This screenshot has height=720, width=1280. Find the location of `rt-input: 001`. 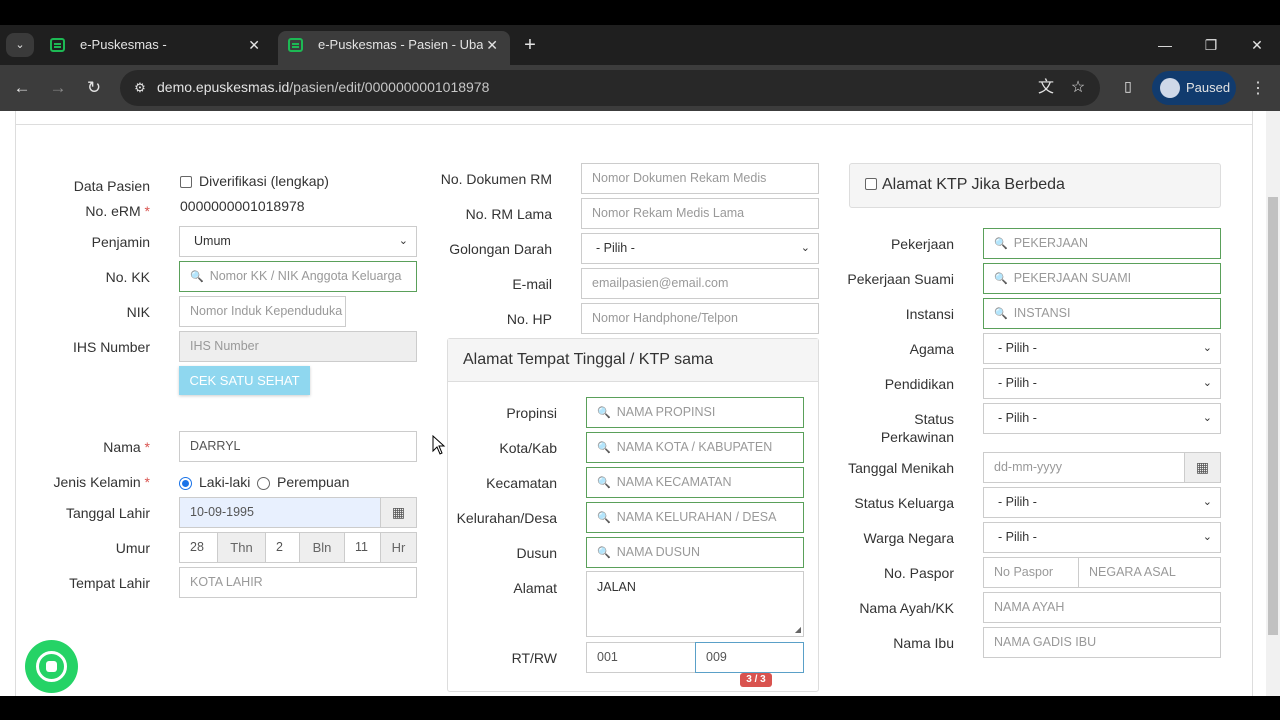

rt-input: 001 is located at coordinates (641, 657).